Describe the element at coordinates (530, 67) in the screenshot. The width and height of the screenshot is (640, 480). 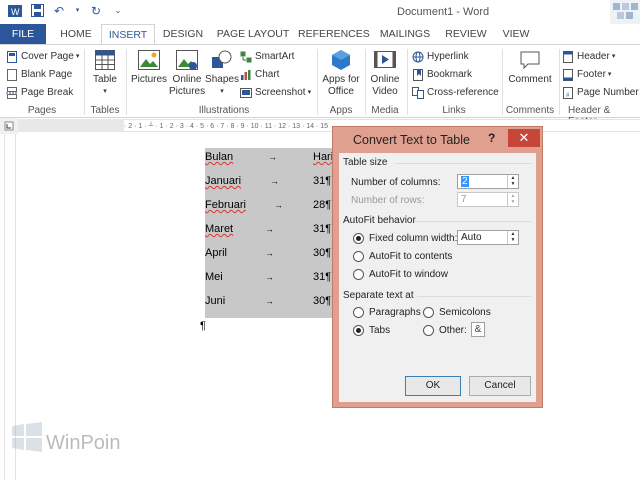
I see `comment-button: Comment` at that location.